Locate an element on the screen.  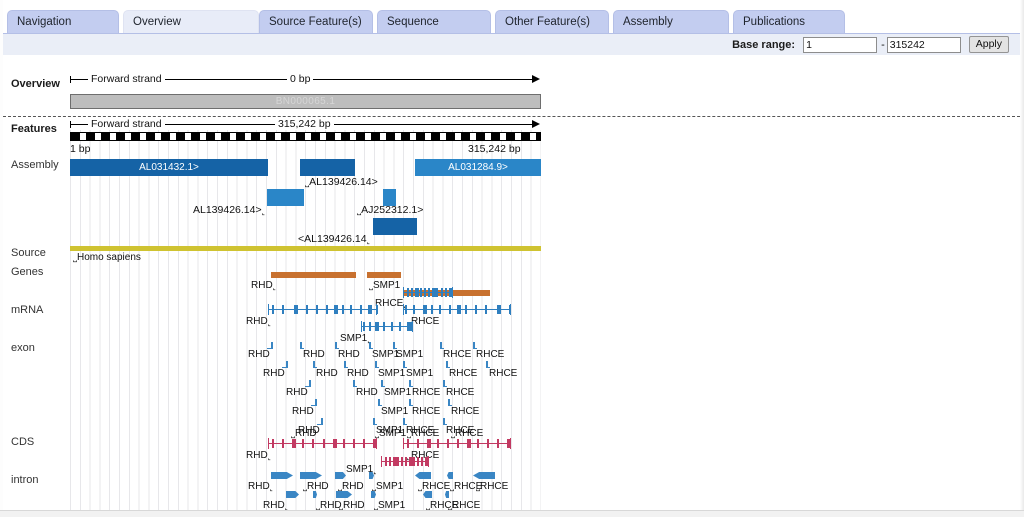
base-range-end-input is located at coordinates (923, 44).